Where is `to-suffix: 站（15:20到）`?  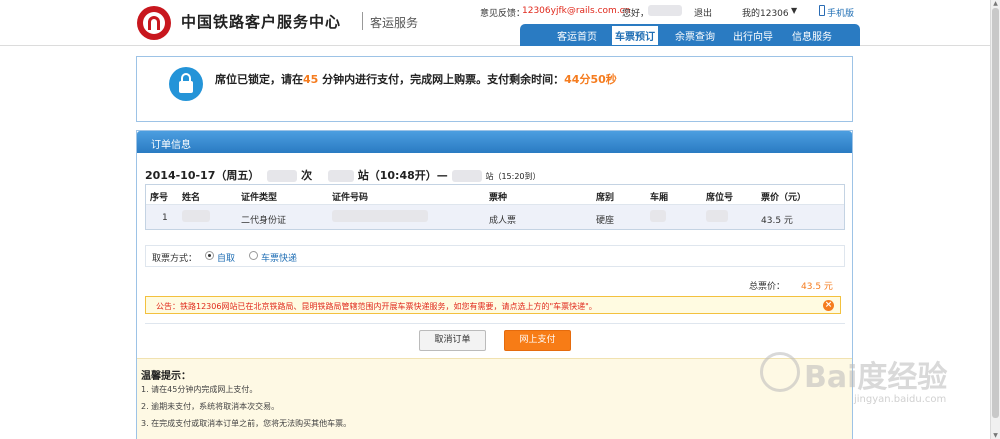 to-suffix: 站（15:20到） is located at coordinates (513, 176).